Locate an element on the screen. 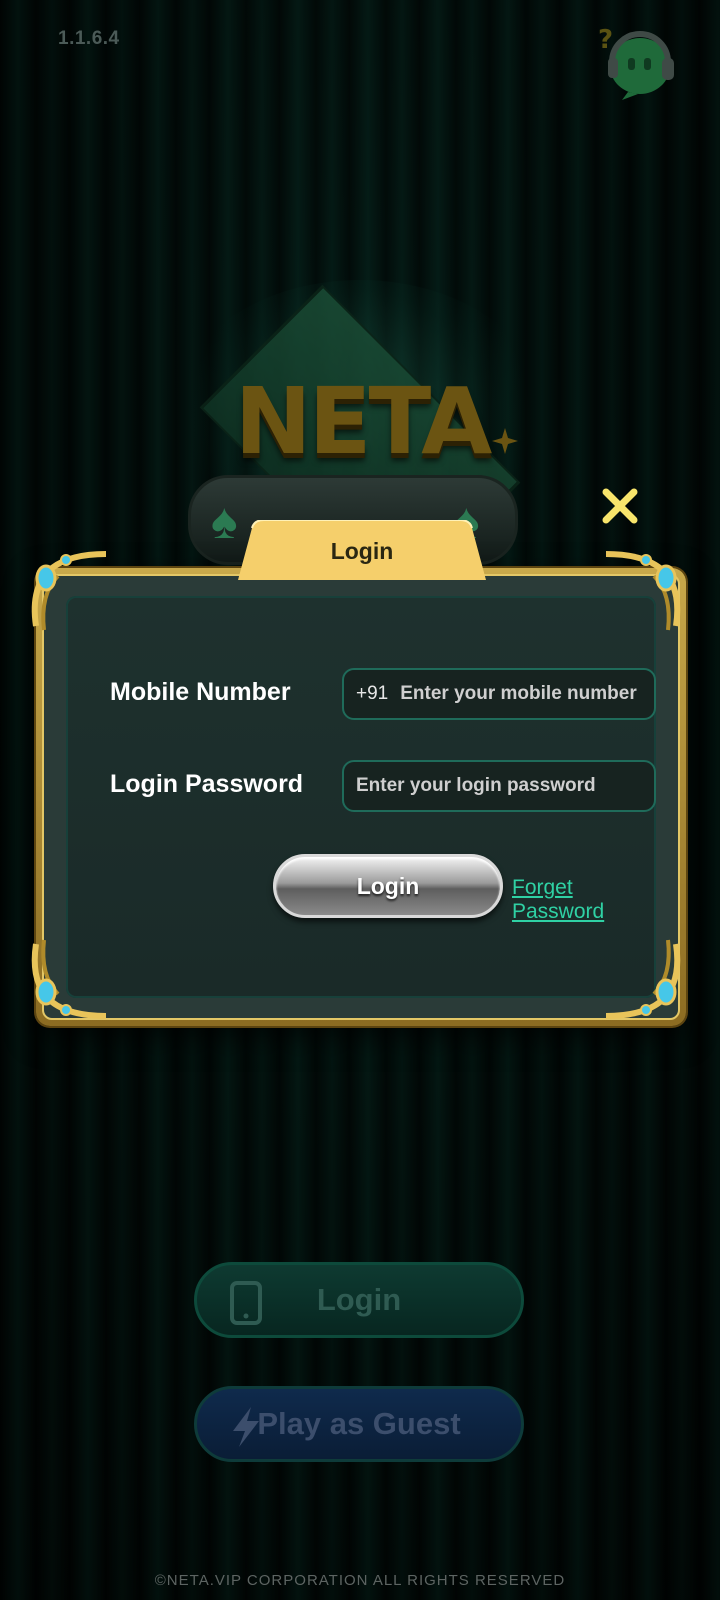  login-password-field is located at coordinates (499, 786).